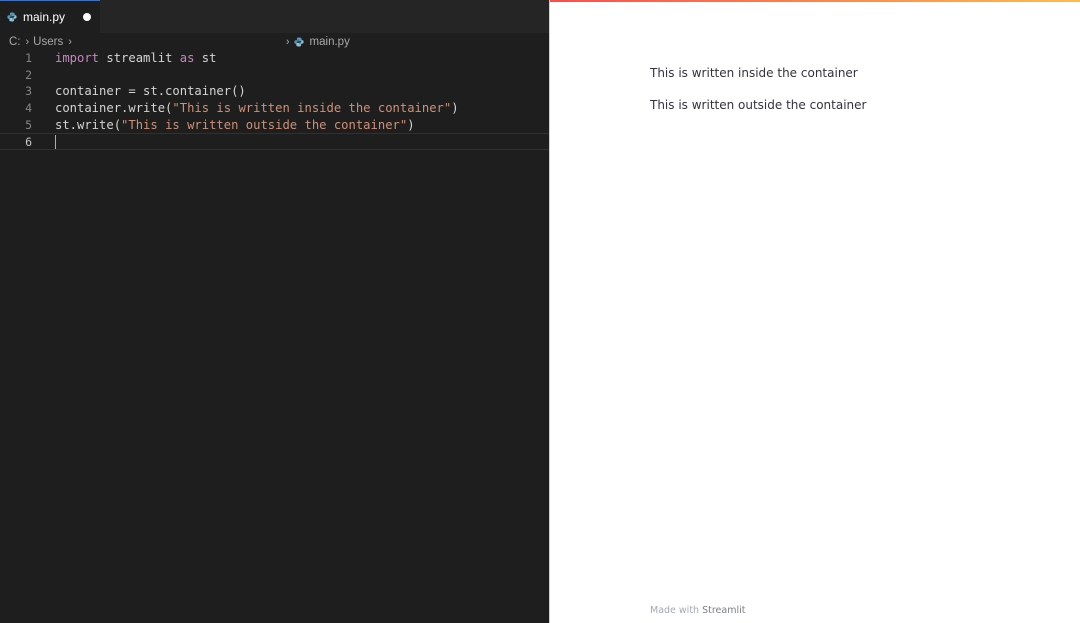 The image size is (1080, 623). Describe the element at coordinates (274, 91) in the screenshot. I see `code-line: 3 container = st.container()` at that location.